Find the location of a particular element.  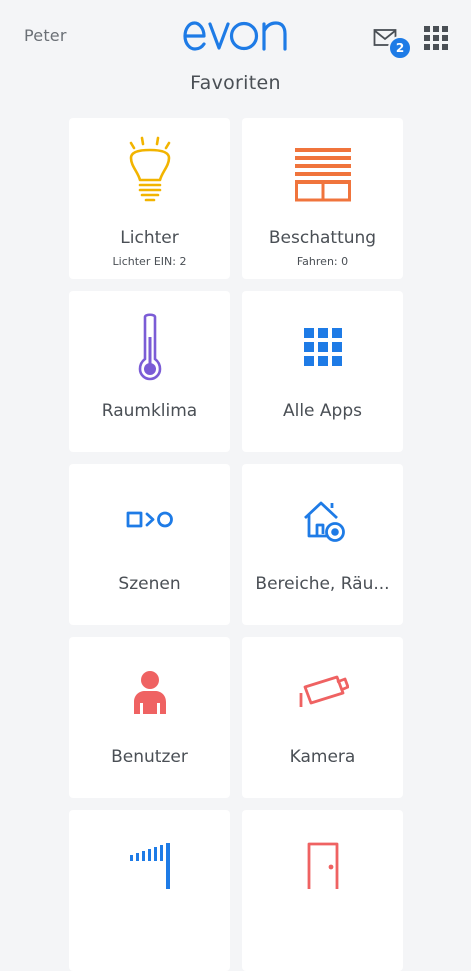

tile-beschattung: Beschattung Fahren: 0 is located at coordinates (322, 198).